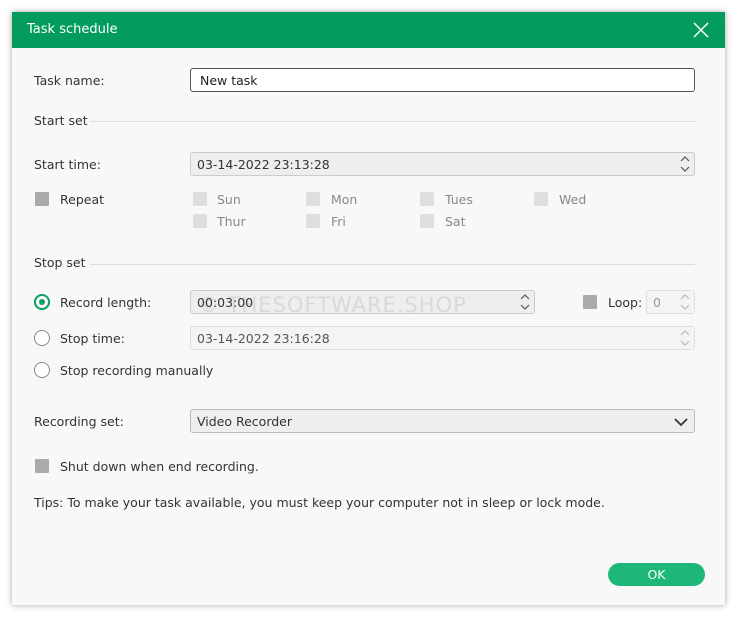 Image resolution: width=737 pixels, height=618 pixels. What do you see at coordinates (42, 302) in the screenshot?
I see `record-length-radio` at bounding box center [42, 302].